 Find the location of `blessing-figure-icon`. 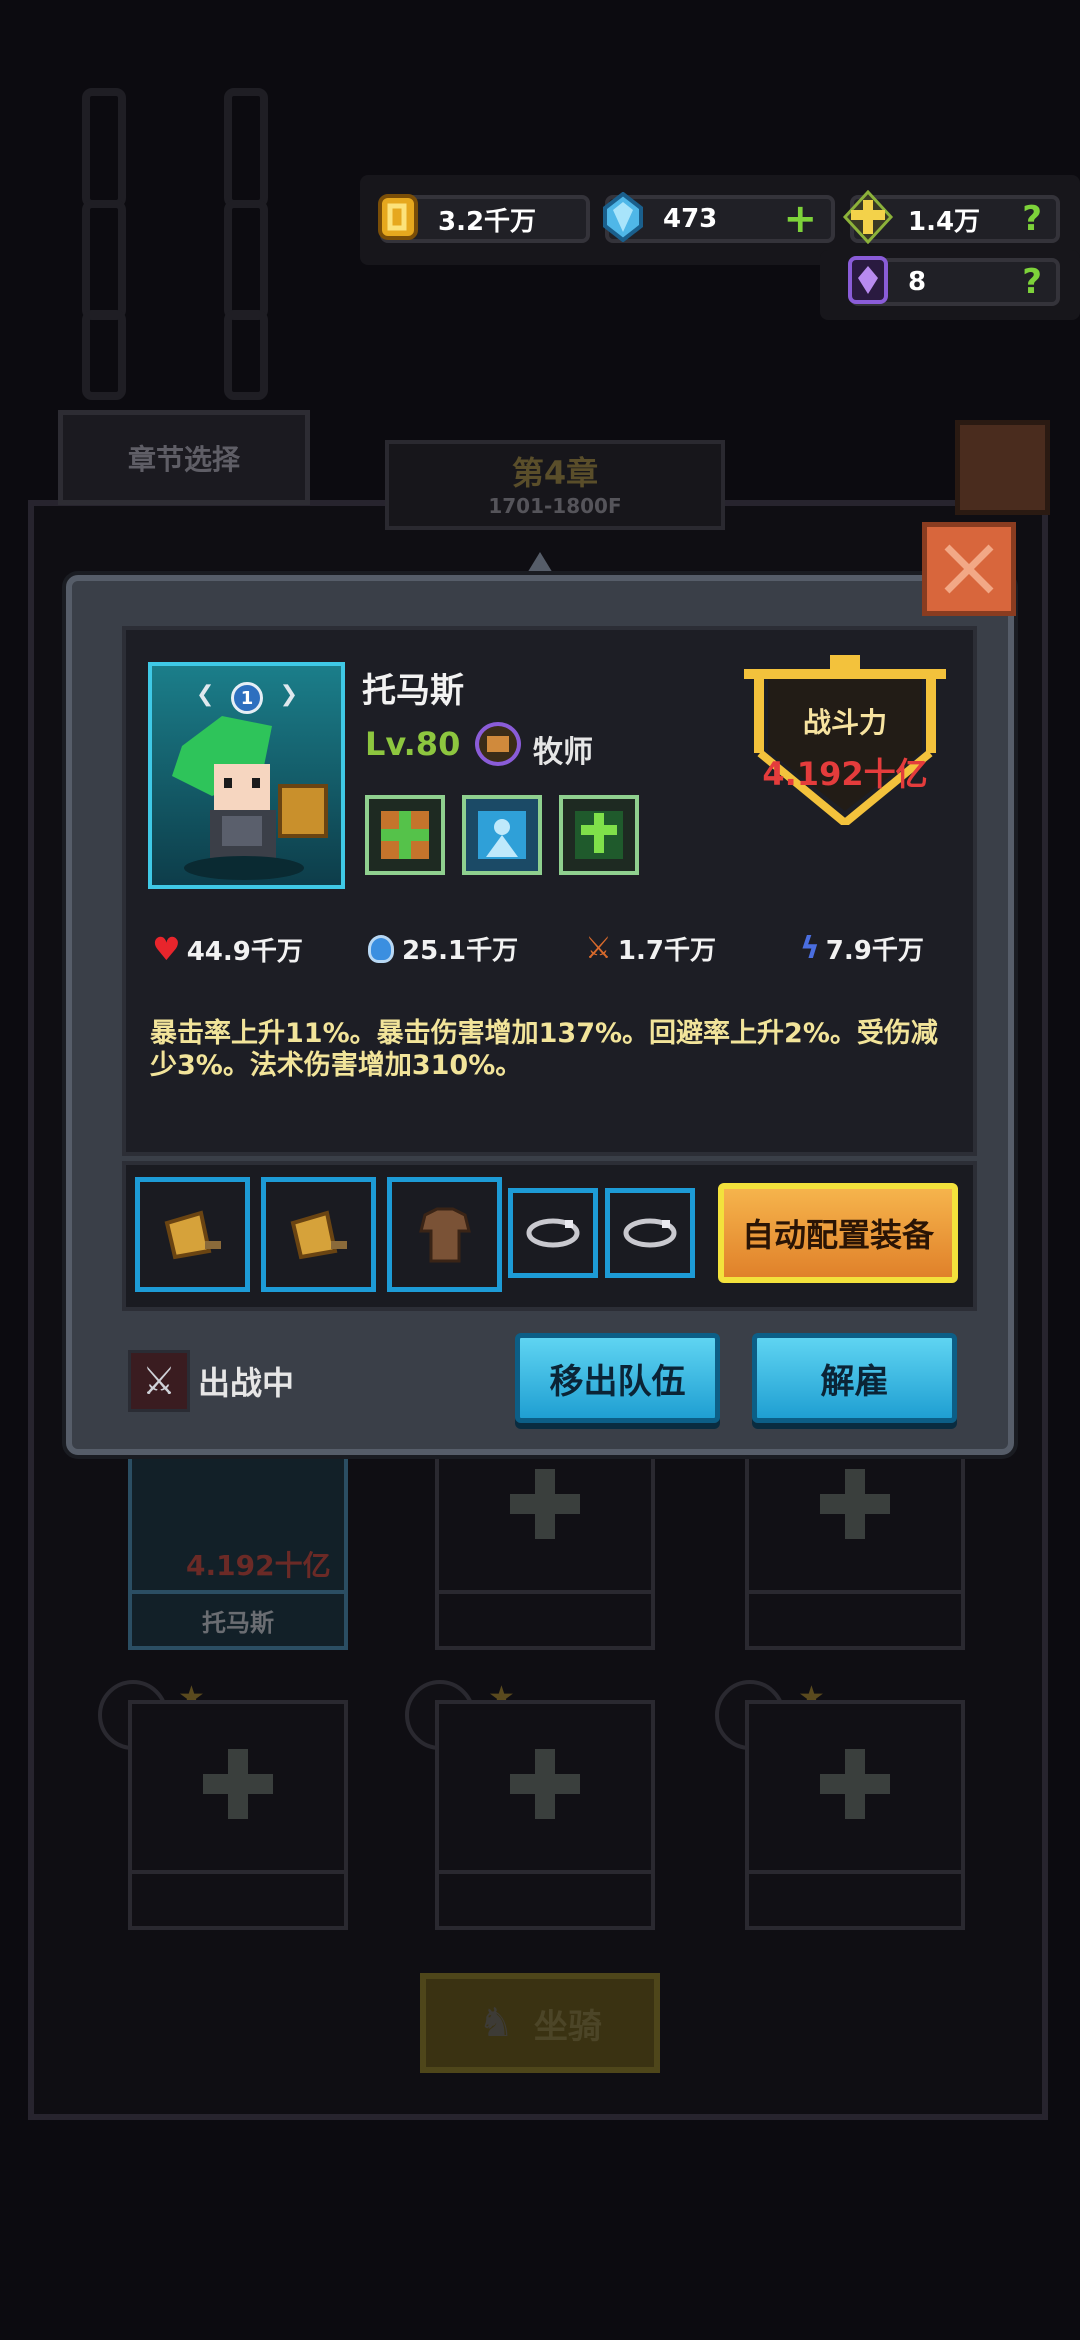

blessing-figure-icon is located at coordinates (502, 835).